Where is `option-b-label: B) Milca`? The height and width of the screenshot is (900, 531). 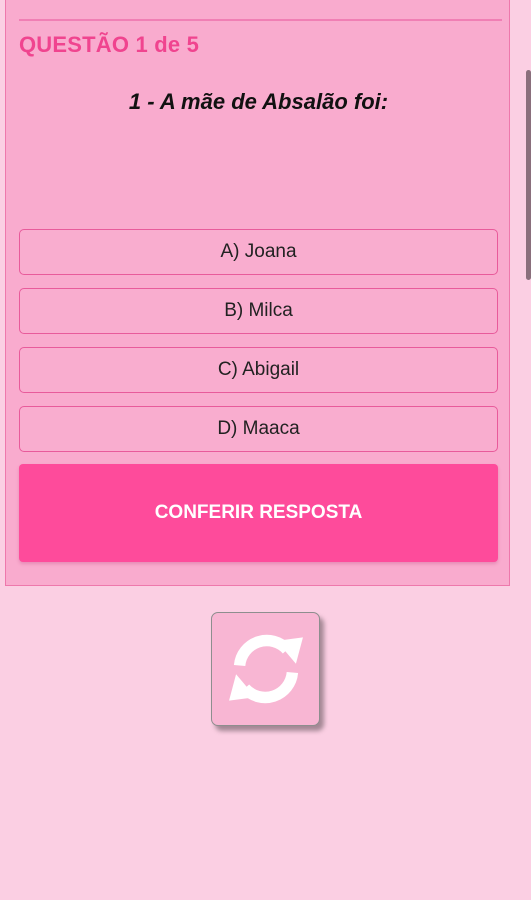
option-b-label: B) Milca is located at coordinates (258, 310).